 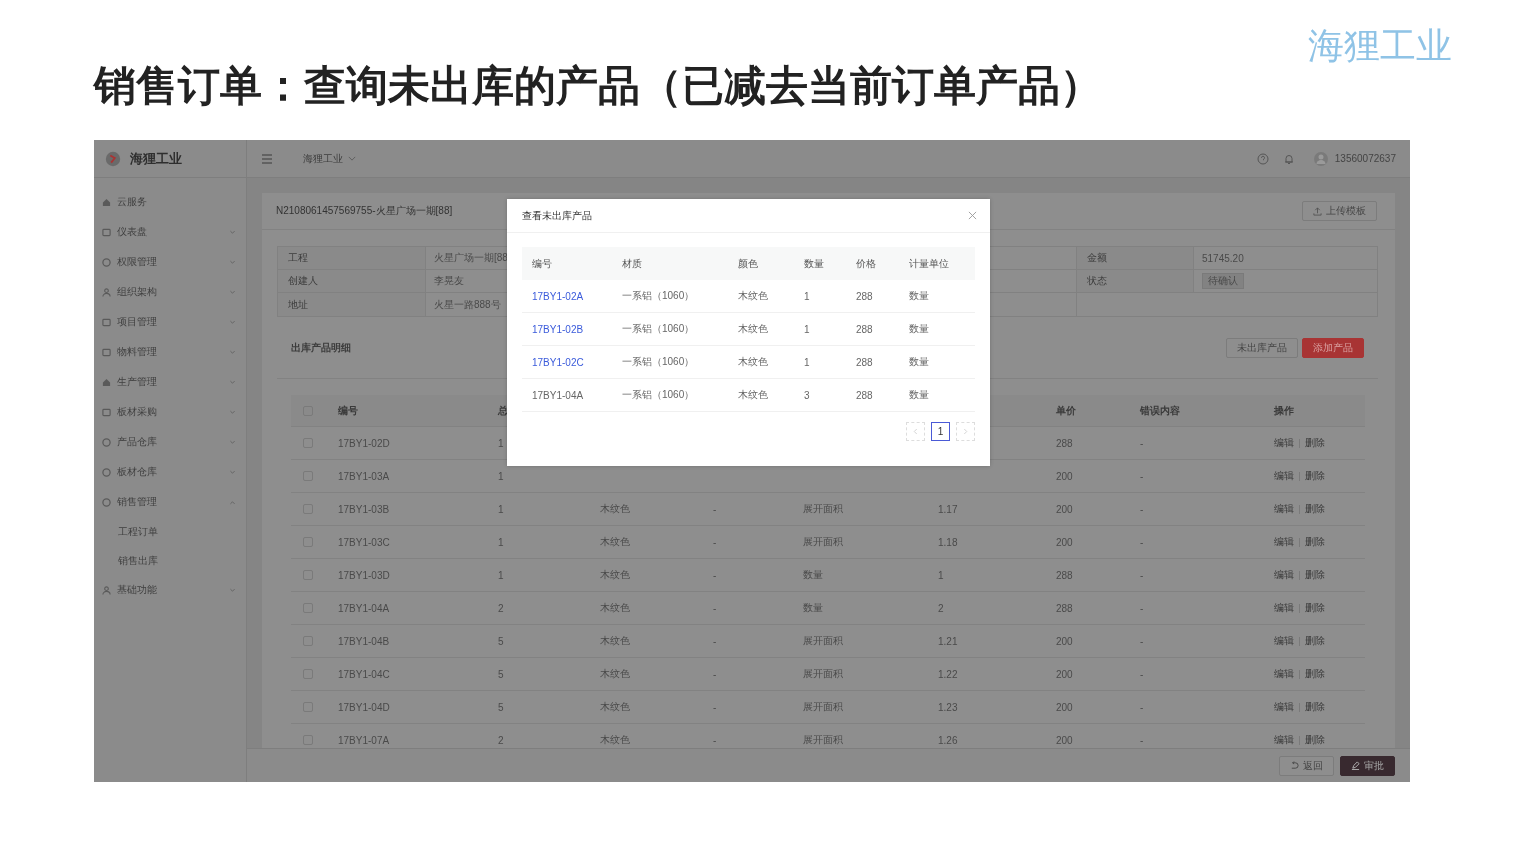 I want to click on product-code-link: 17BY1-02A, so click(x=558, y=296).